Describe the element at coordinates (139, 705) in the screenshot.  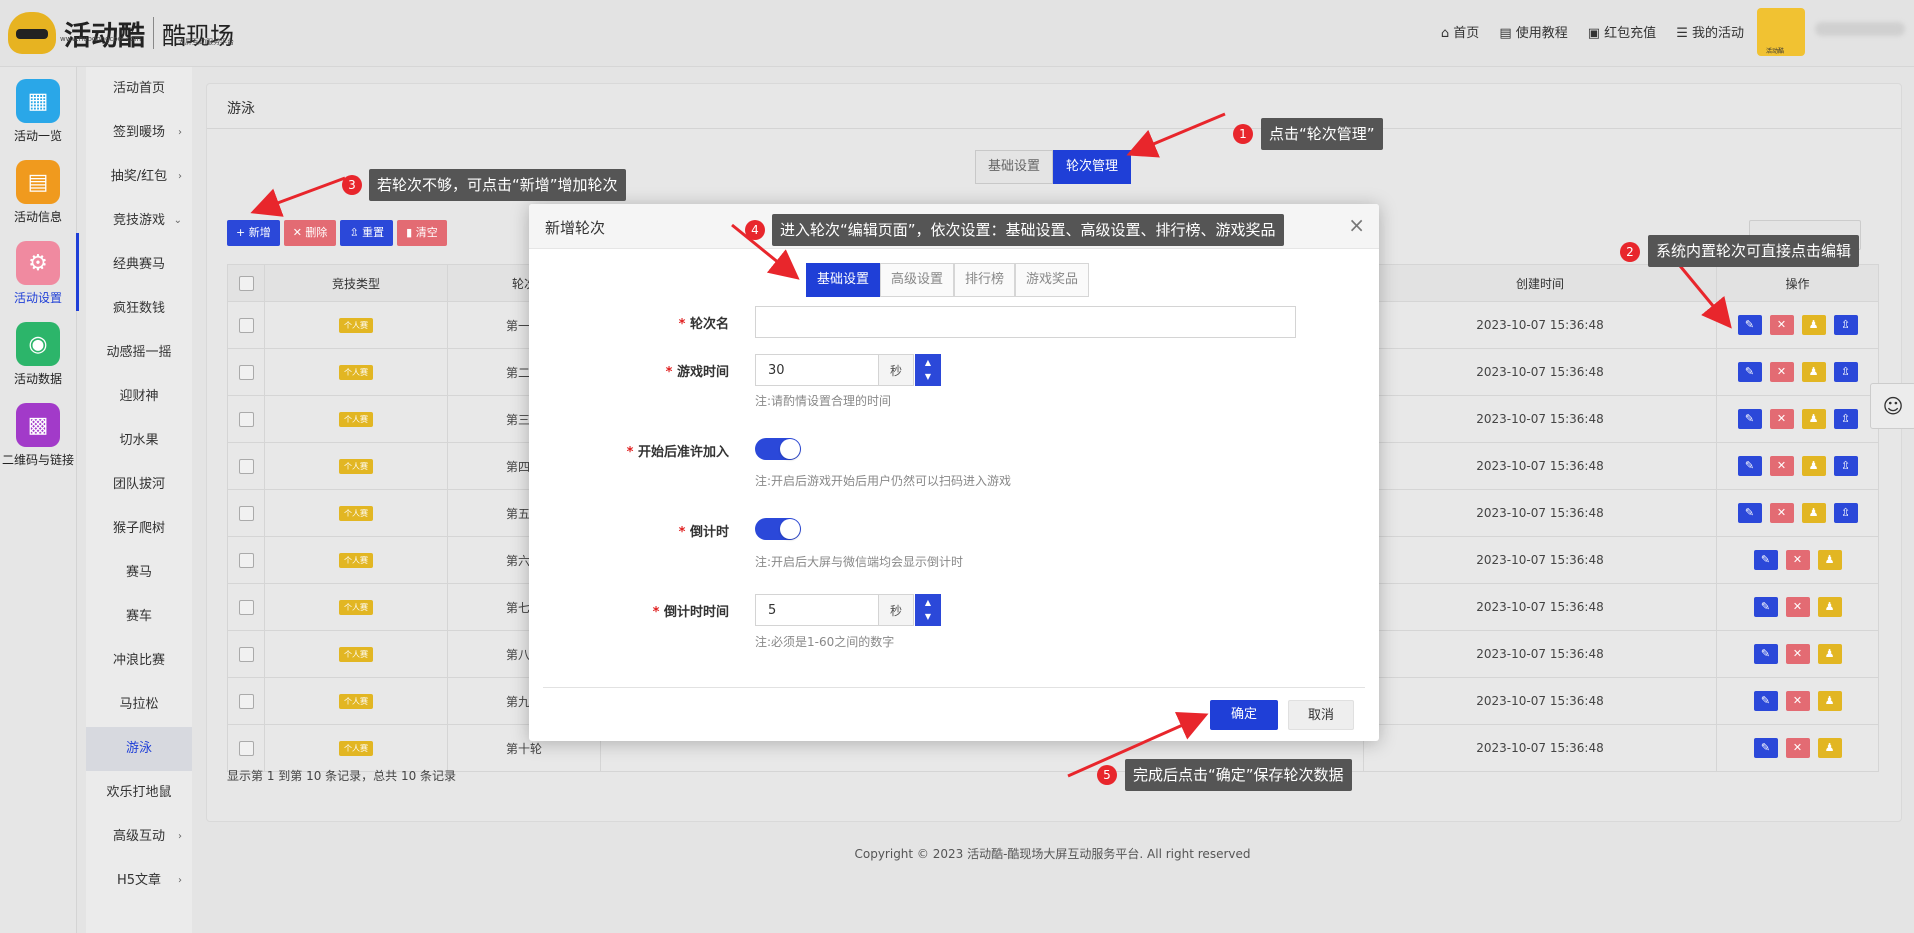
I see `submenu-item: 马拉松` at that location.